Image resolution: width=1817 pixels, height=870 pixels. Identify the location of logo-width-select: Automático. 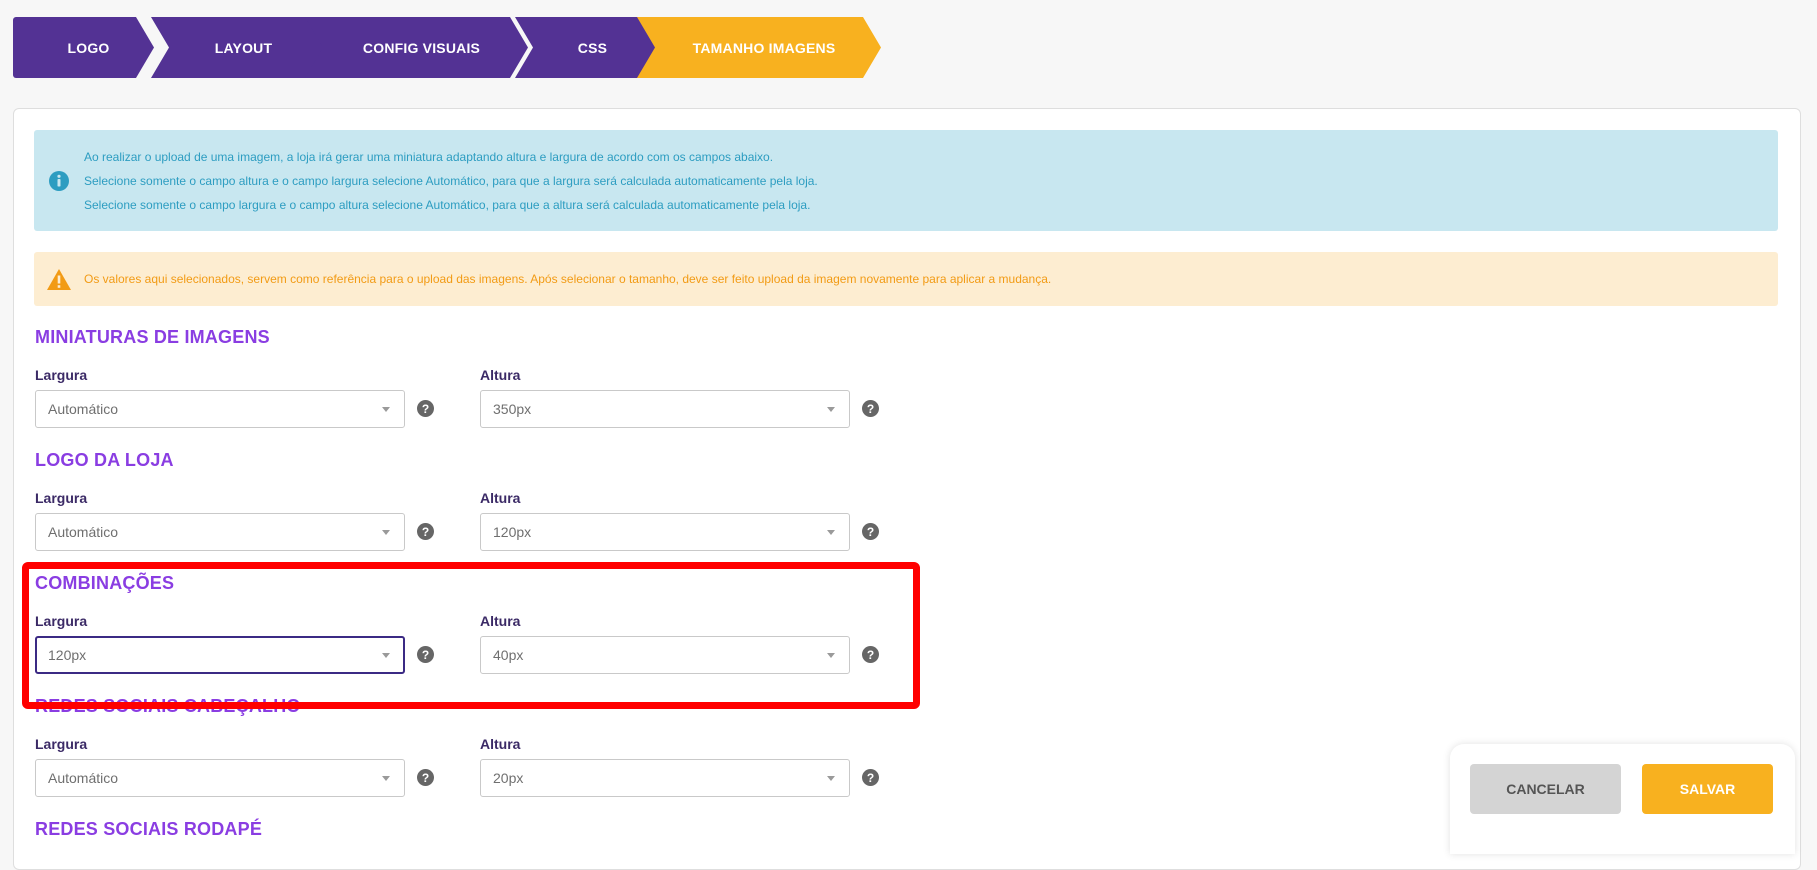
(220, 532).